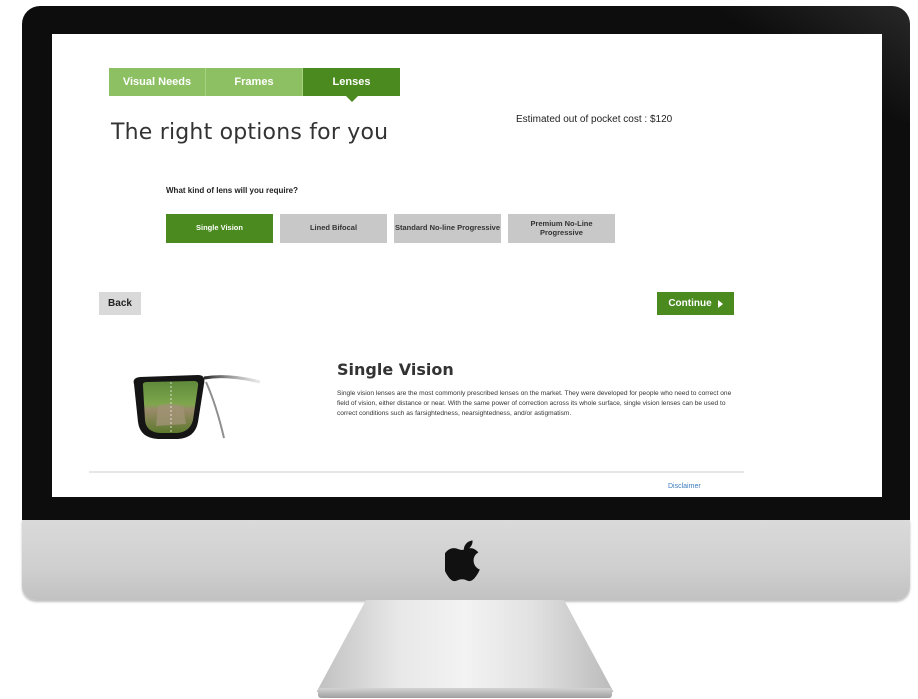 The height and width of the screenshot is (699, 918). Describe the element at coordinates (395, 369) in the screenshot. I see `lens-info-title: Single Vision` at that location.